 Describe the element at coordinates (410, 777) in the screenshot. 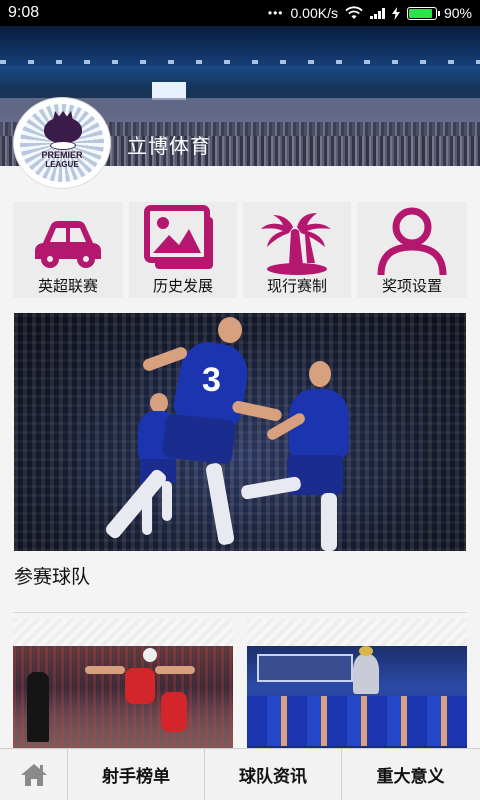

I see `nav-item-label: 重大意义` at that location.